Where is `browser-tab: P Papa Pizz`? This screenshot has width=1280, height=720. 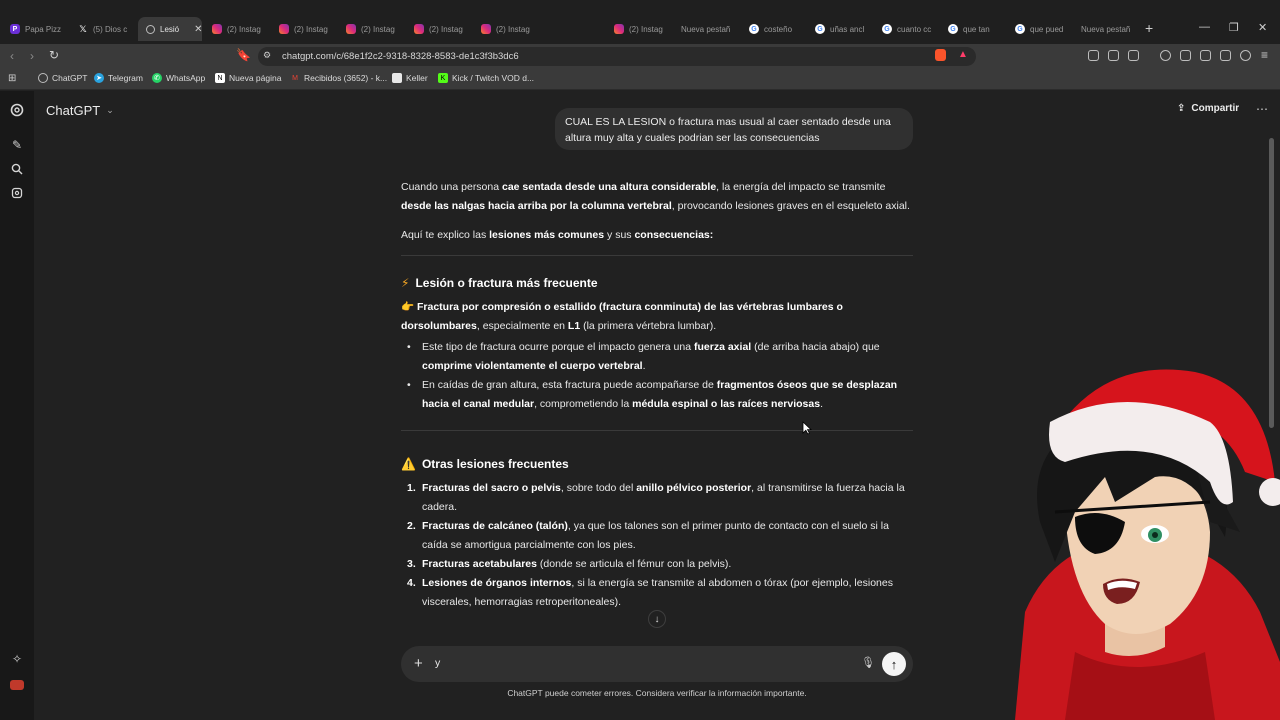
browser-tab: P Papa Pizz is located at coordinates (36, 29).